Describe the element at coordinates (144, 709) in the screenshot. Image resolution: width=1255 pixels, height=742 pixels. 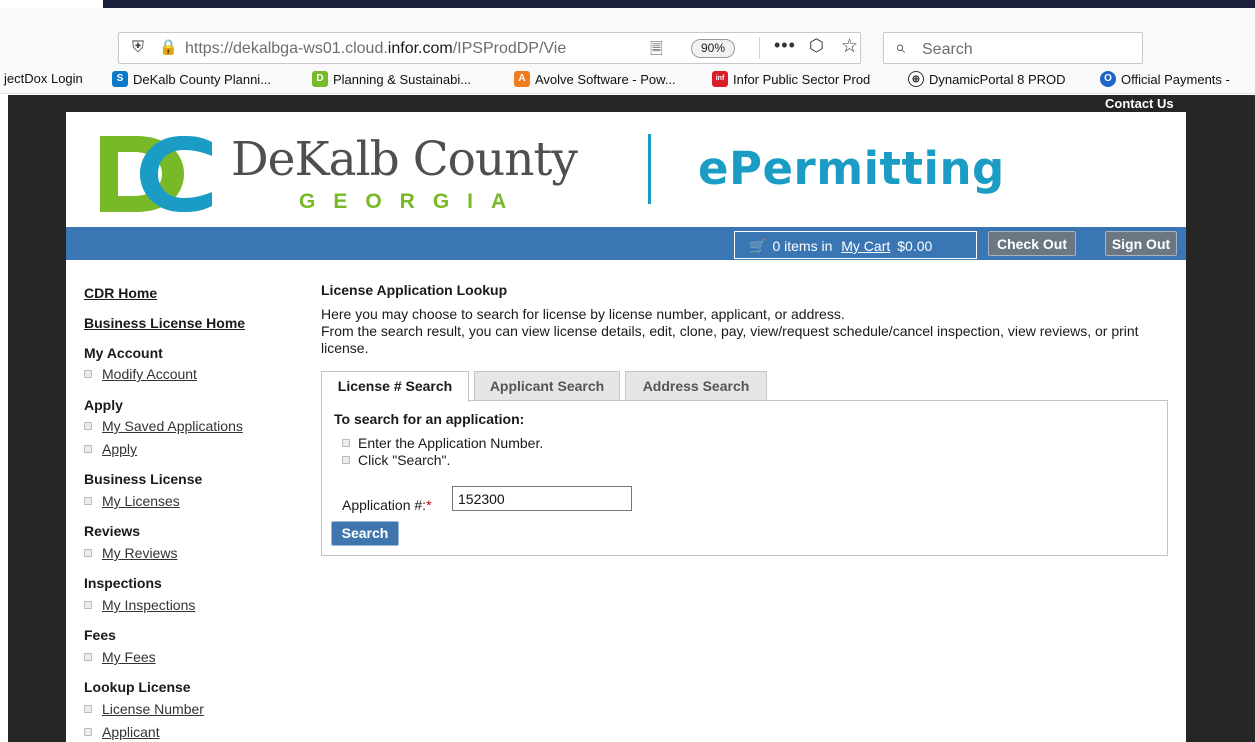
I see `sidebar-item-license-number: License Number` at that location.